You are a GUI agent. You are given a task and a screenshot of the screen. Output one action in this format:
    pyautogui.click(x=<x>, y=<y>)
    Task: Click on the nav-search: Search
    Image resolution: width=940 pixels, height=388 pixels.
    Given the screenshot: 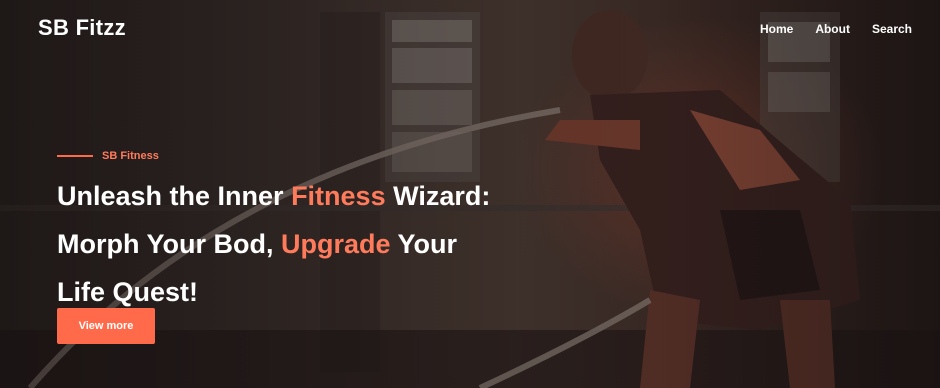 What is the action you would take?
    pyautogui.click(x=892, y=29)
    